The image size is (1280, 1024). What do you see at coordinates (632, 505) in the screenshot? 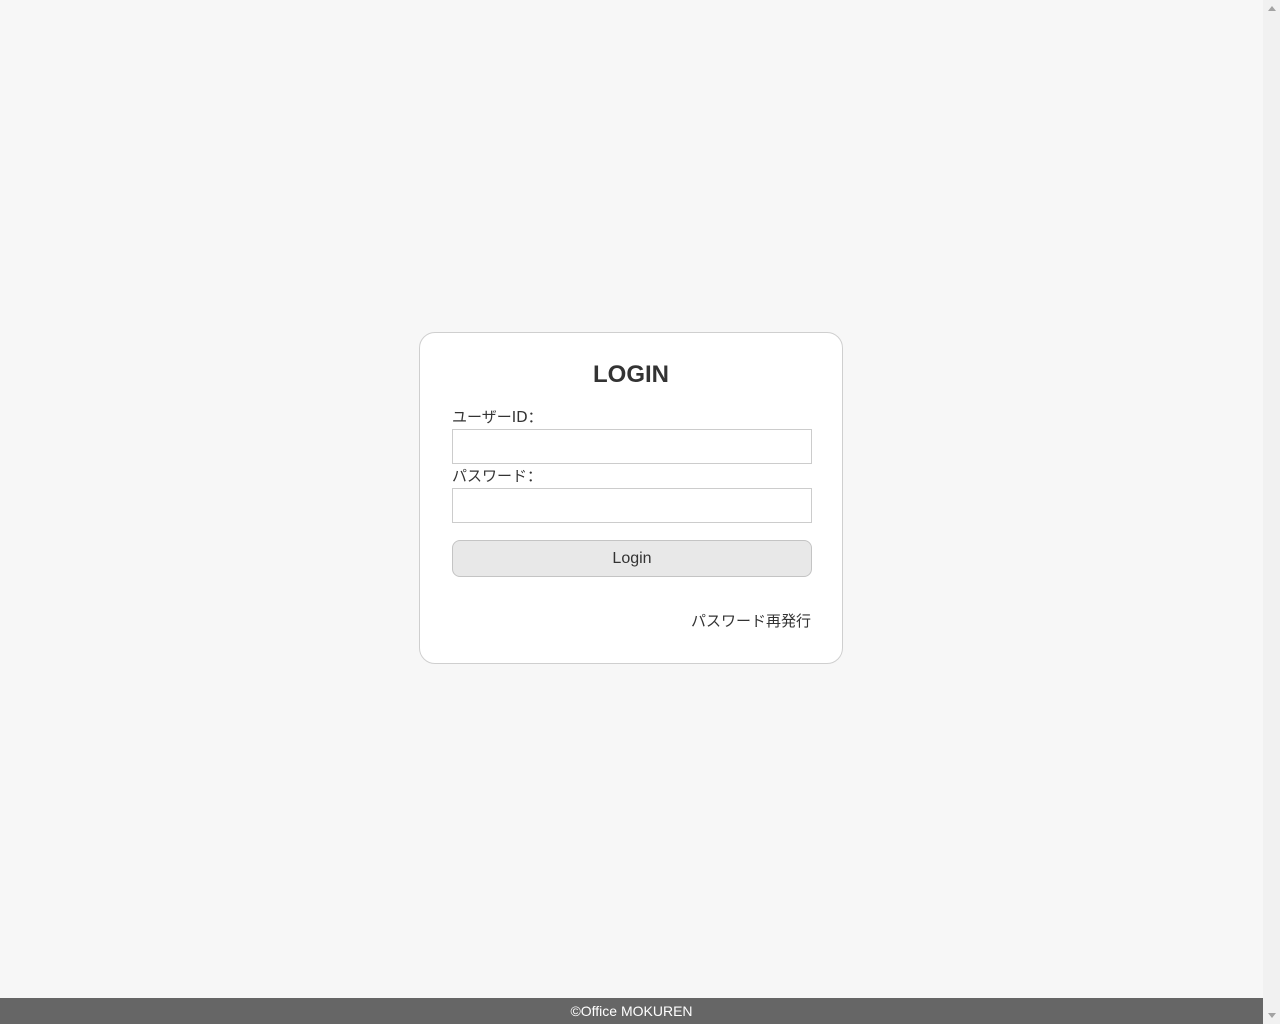
I see `password-input` at bounding box center [632, 505].